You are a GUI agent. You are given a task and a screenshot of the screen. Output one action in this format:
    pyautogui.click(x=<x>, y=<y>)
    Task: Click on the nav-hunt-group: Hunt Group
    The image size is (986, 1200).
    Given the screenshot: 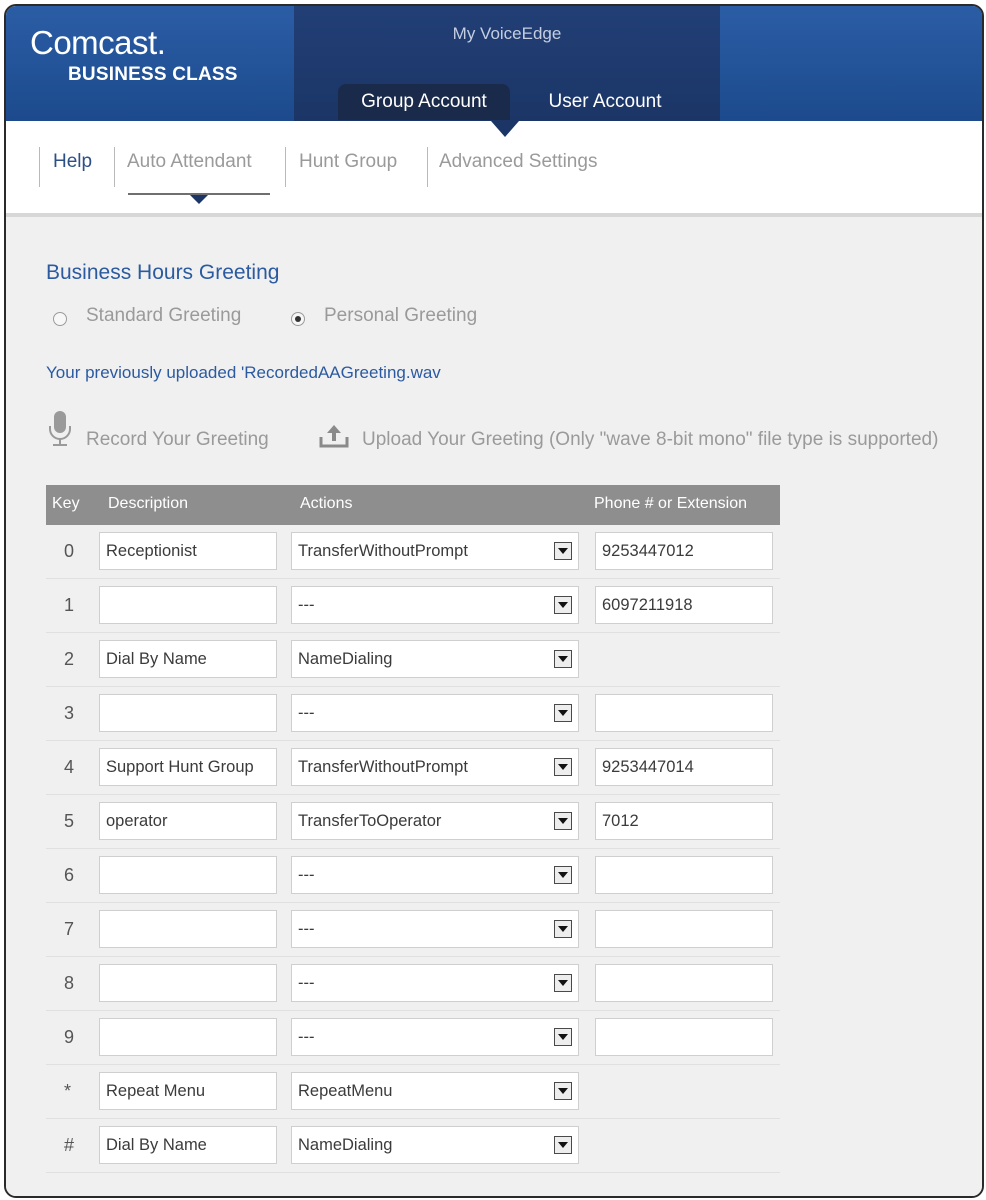 What is the action you would take?
    pyautogui.click(x=348, y=162)
    